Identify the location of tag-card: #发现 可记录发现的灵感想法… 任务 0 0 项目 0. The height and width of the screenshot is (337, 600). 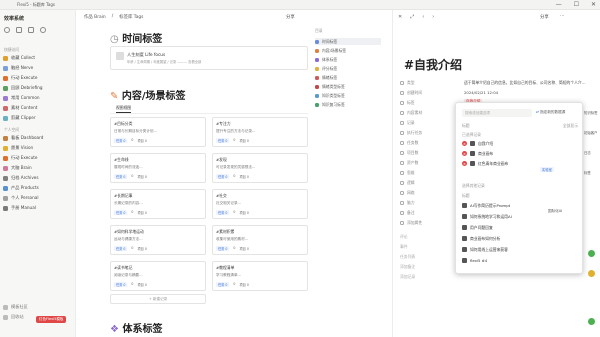
(260, 168).